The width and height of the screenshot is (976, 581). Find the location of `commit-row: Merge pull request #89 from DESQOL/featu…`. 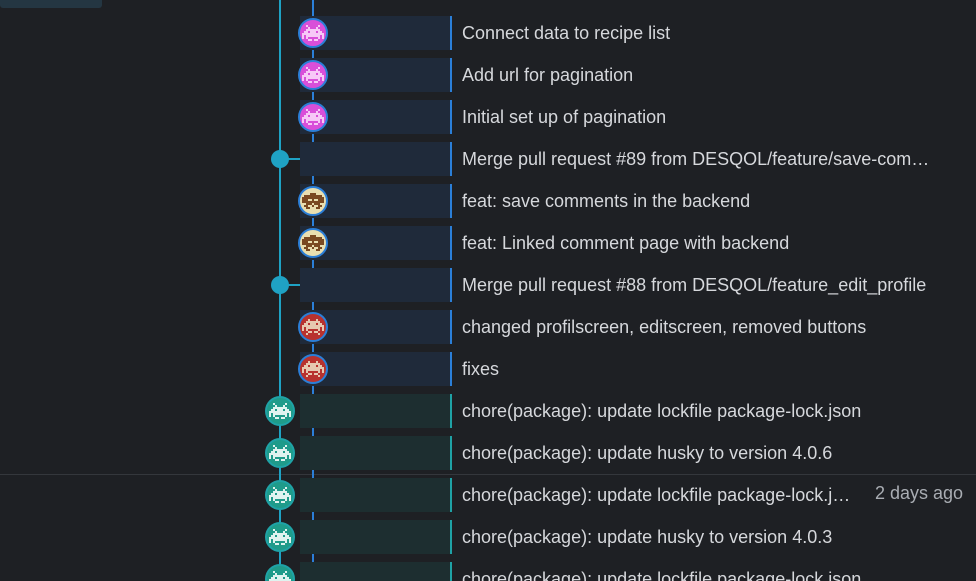

commit-row: Merge pull request #89 from DESQOL/featu… is located at coordinates (488, 159).